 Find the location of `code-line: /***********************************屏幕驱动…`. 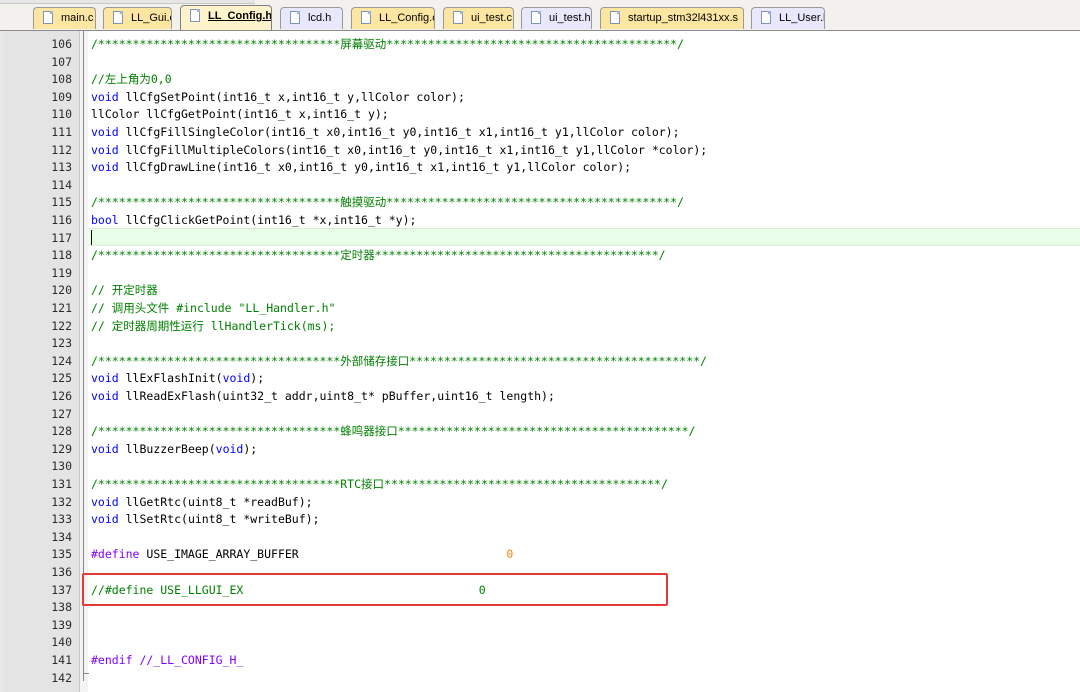

code-line: /***********************************屏幕驱动… is located at coordinates (387, 45).